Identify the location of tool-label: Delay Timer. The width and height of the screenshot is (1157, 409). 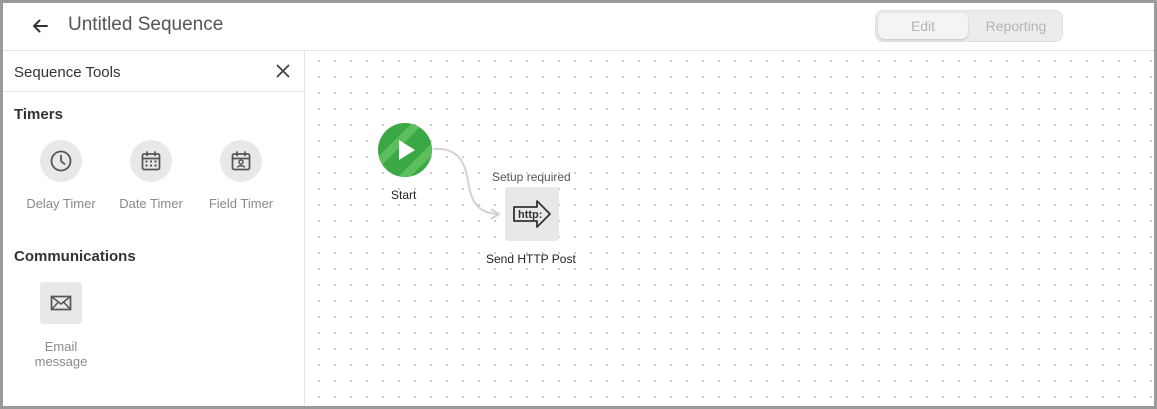
(61, 203).